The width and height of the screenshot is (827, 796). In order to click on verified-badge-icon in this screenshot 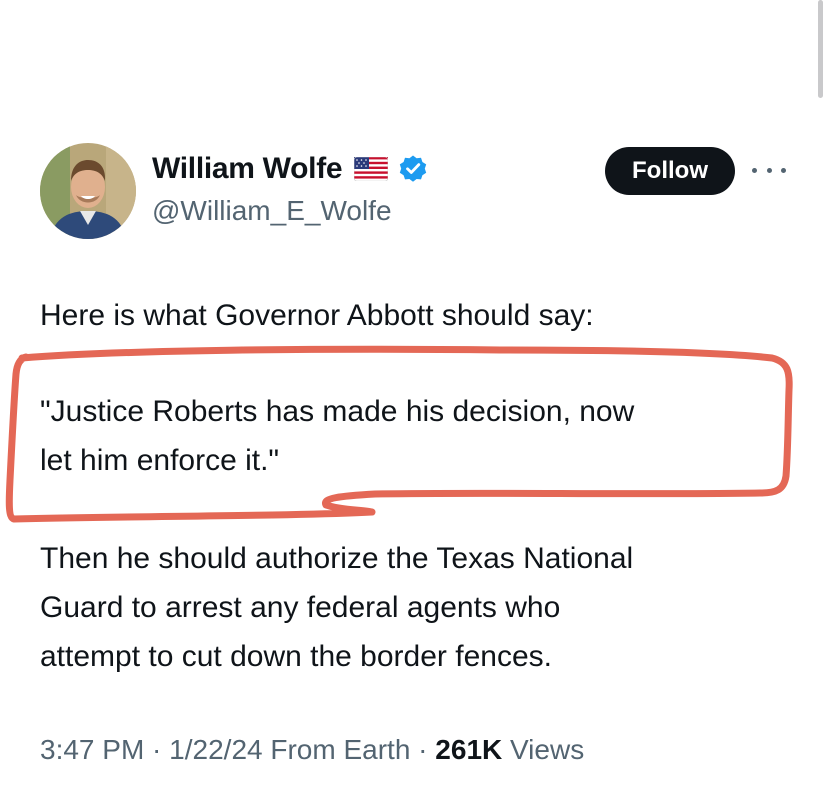, I will do `click(413, 169)`.